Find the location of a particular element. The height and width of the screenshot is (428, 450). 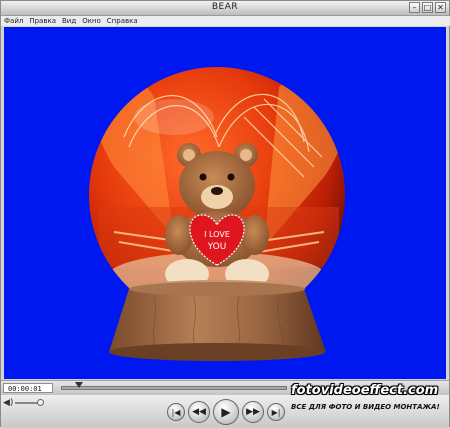

speaker-icon: ◀) is located at coordinates (8, 403).